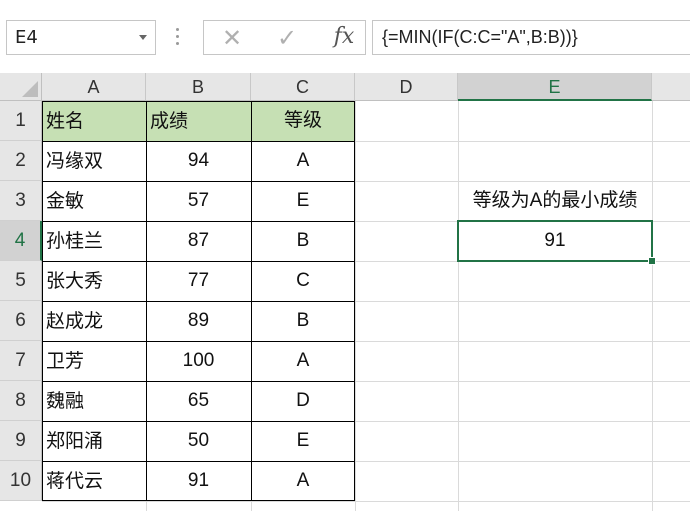 The height and width of the screenshot is (511, 690). I want to click on formula-buttons: ✕ ✓ fx, so click(284, 37).